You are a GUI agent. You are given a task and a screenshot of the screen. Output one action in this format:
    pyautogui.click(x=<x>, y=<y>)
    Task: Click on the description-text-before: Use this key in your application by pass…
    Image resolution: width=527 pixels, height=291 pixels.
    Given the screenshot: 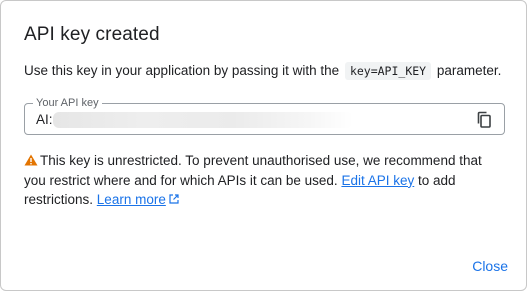 What is the action you would take?
    pyautogui.click(x=182, y=70)
    